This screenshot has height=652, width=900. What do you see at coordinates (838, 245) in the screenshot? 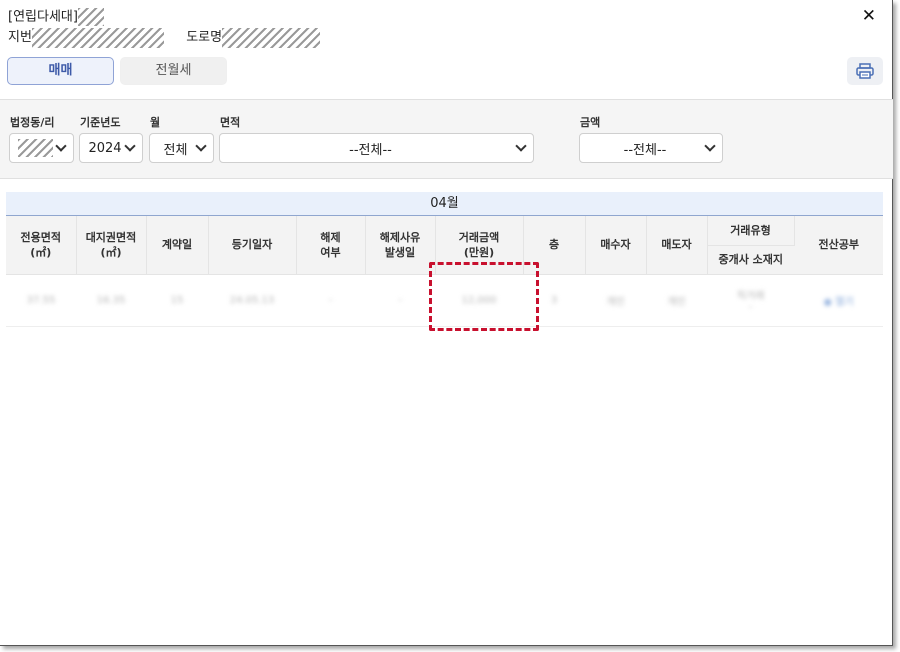
I see `col-header-registry: 전산공부` at bounding box center [838, 245].